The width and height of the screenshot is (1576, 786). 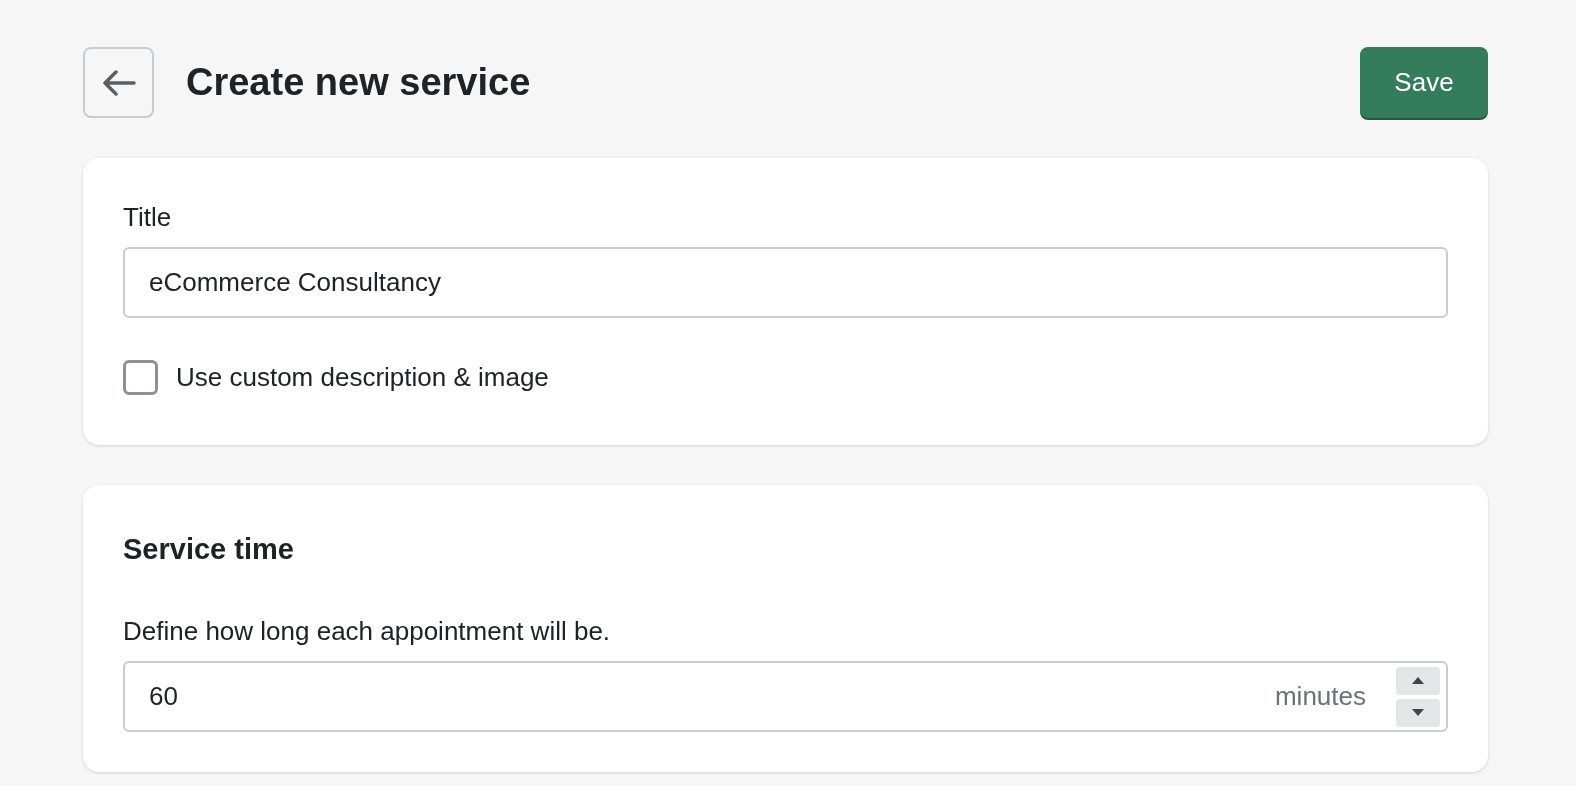 I want to click on section-heading: Service time, so click(x=209, y=549).